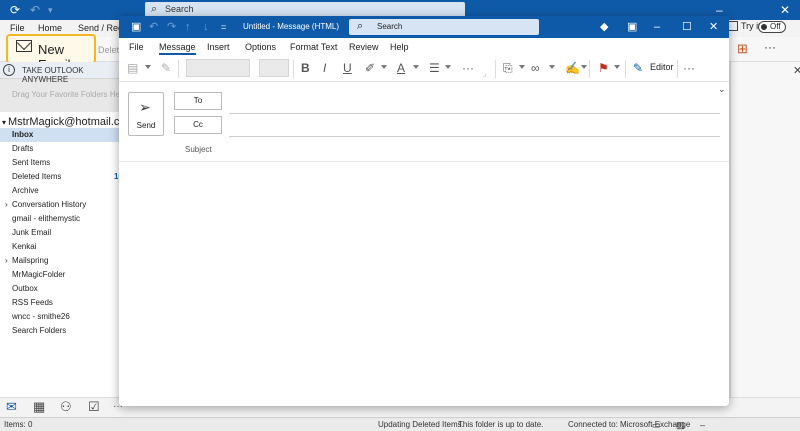 This screenshot has width=800, height=431. I want to click on info-banner: i TAKE OUTLOOK ANYWHERE, so click(60, 73).